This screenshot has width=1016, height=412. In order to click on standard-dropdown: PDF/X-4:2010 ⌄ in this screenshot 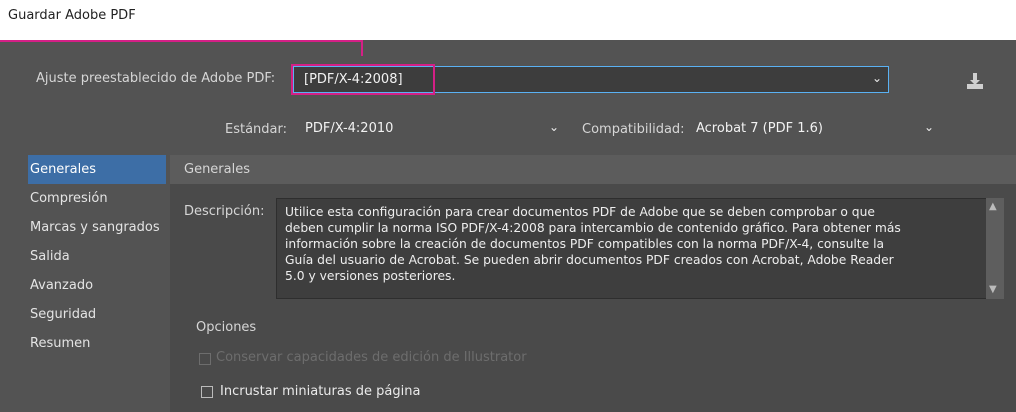, I will do `click(432, 129)`.